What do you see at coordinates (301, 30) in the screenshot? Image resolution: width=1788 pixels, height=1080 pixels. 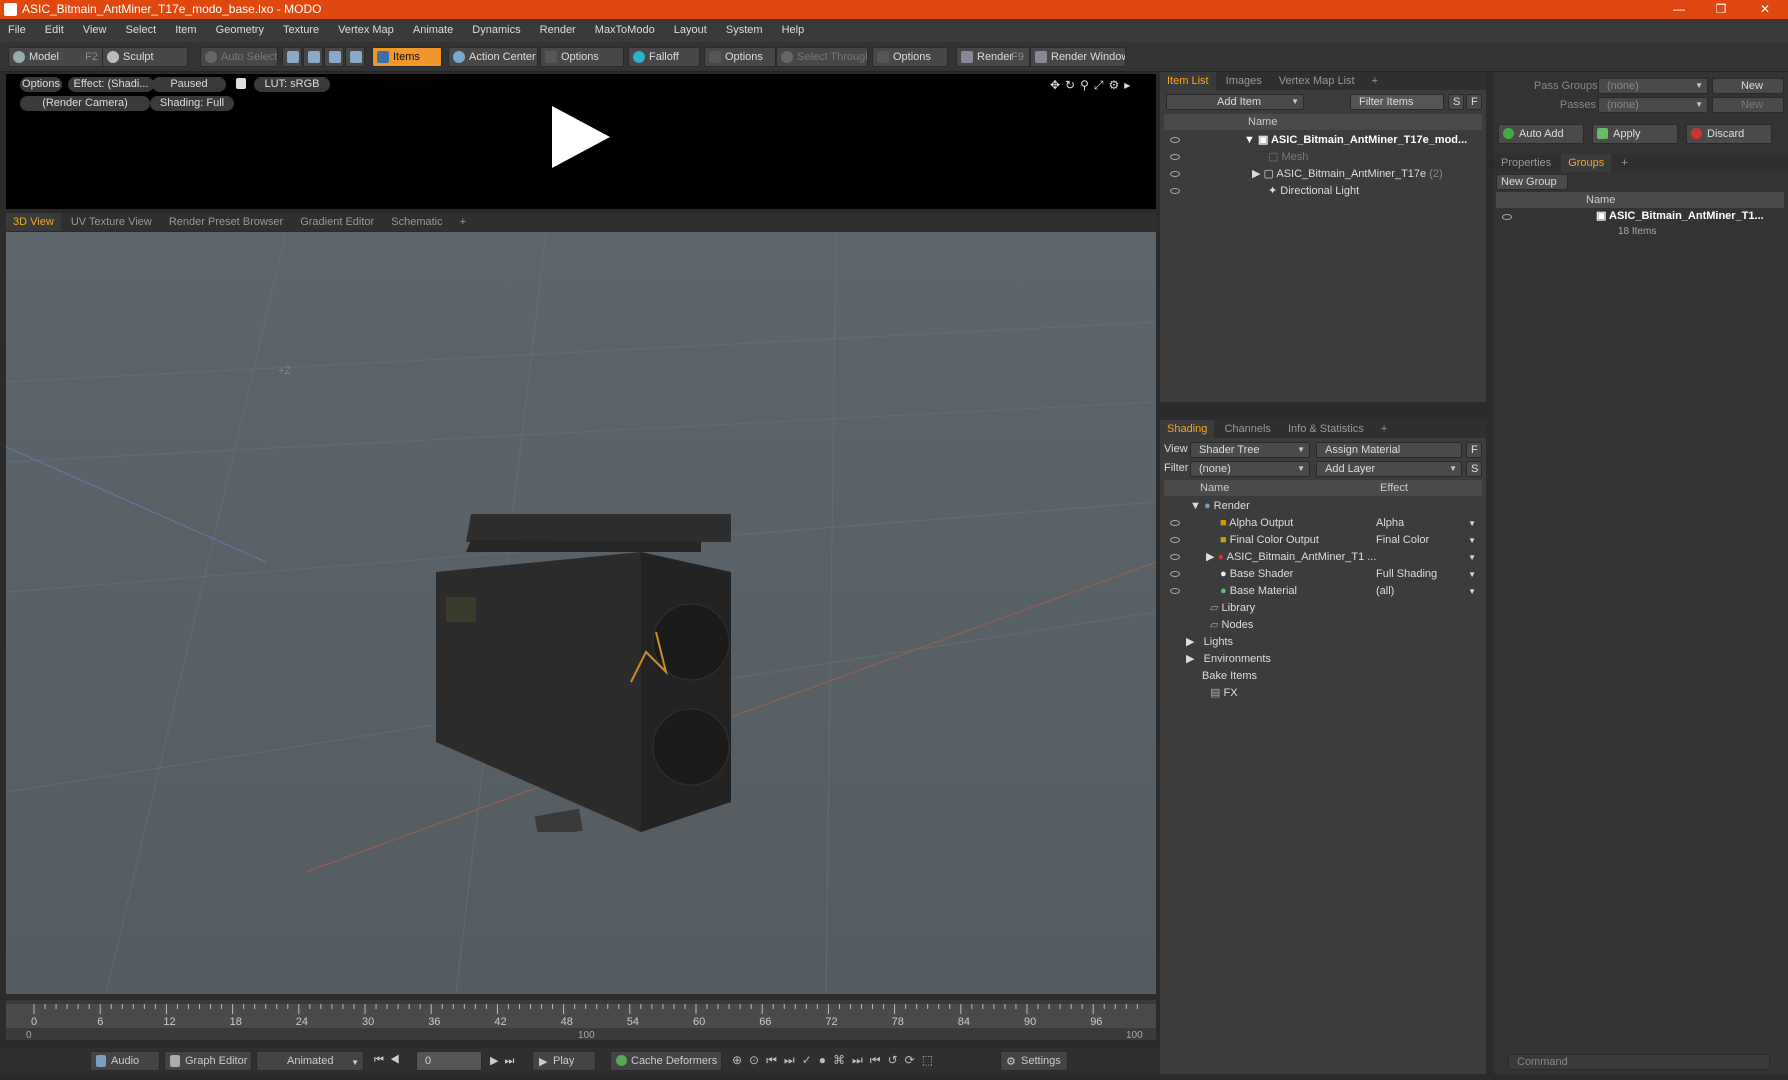 I see `menu-texture: Texture` at bounding box center [301, 30].